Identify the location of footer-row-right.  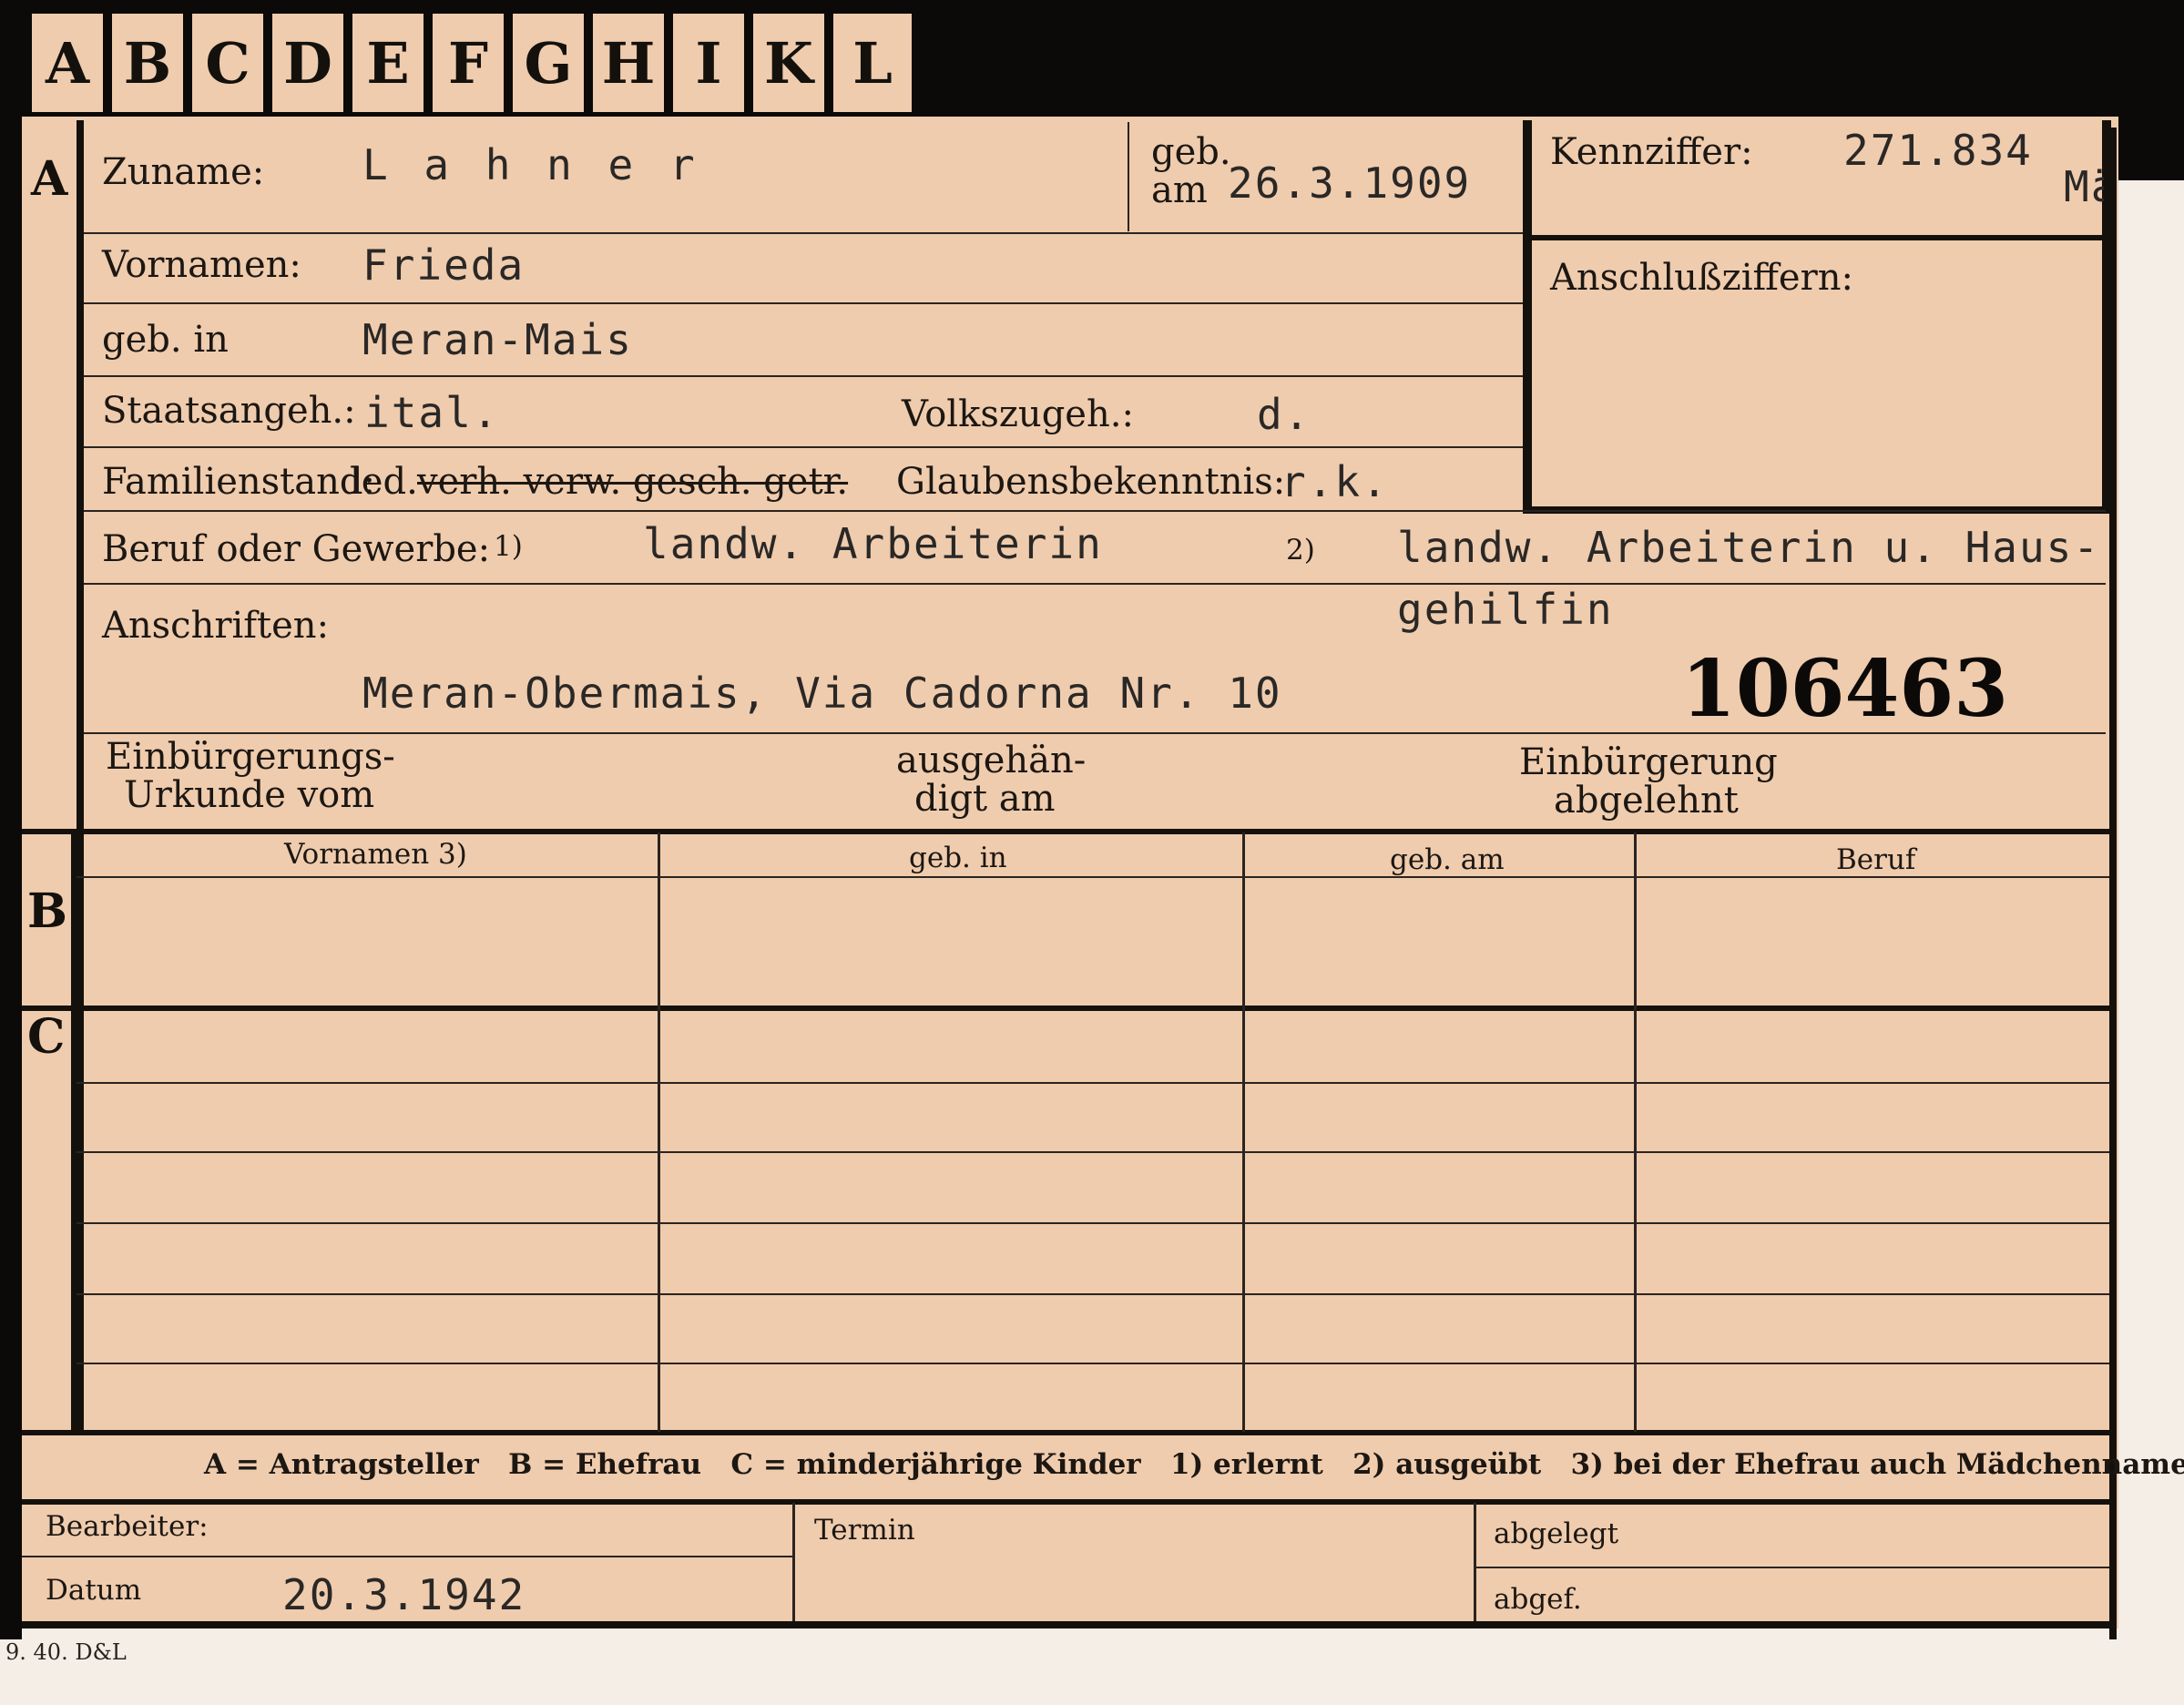
(1792, 1567).